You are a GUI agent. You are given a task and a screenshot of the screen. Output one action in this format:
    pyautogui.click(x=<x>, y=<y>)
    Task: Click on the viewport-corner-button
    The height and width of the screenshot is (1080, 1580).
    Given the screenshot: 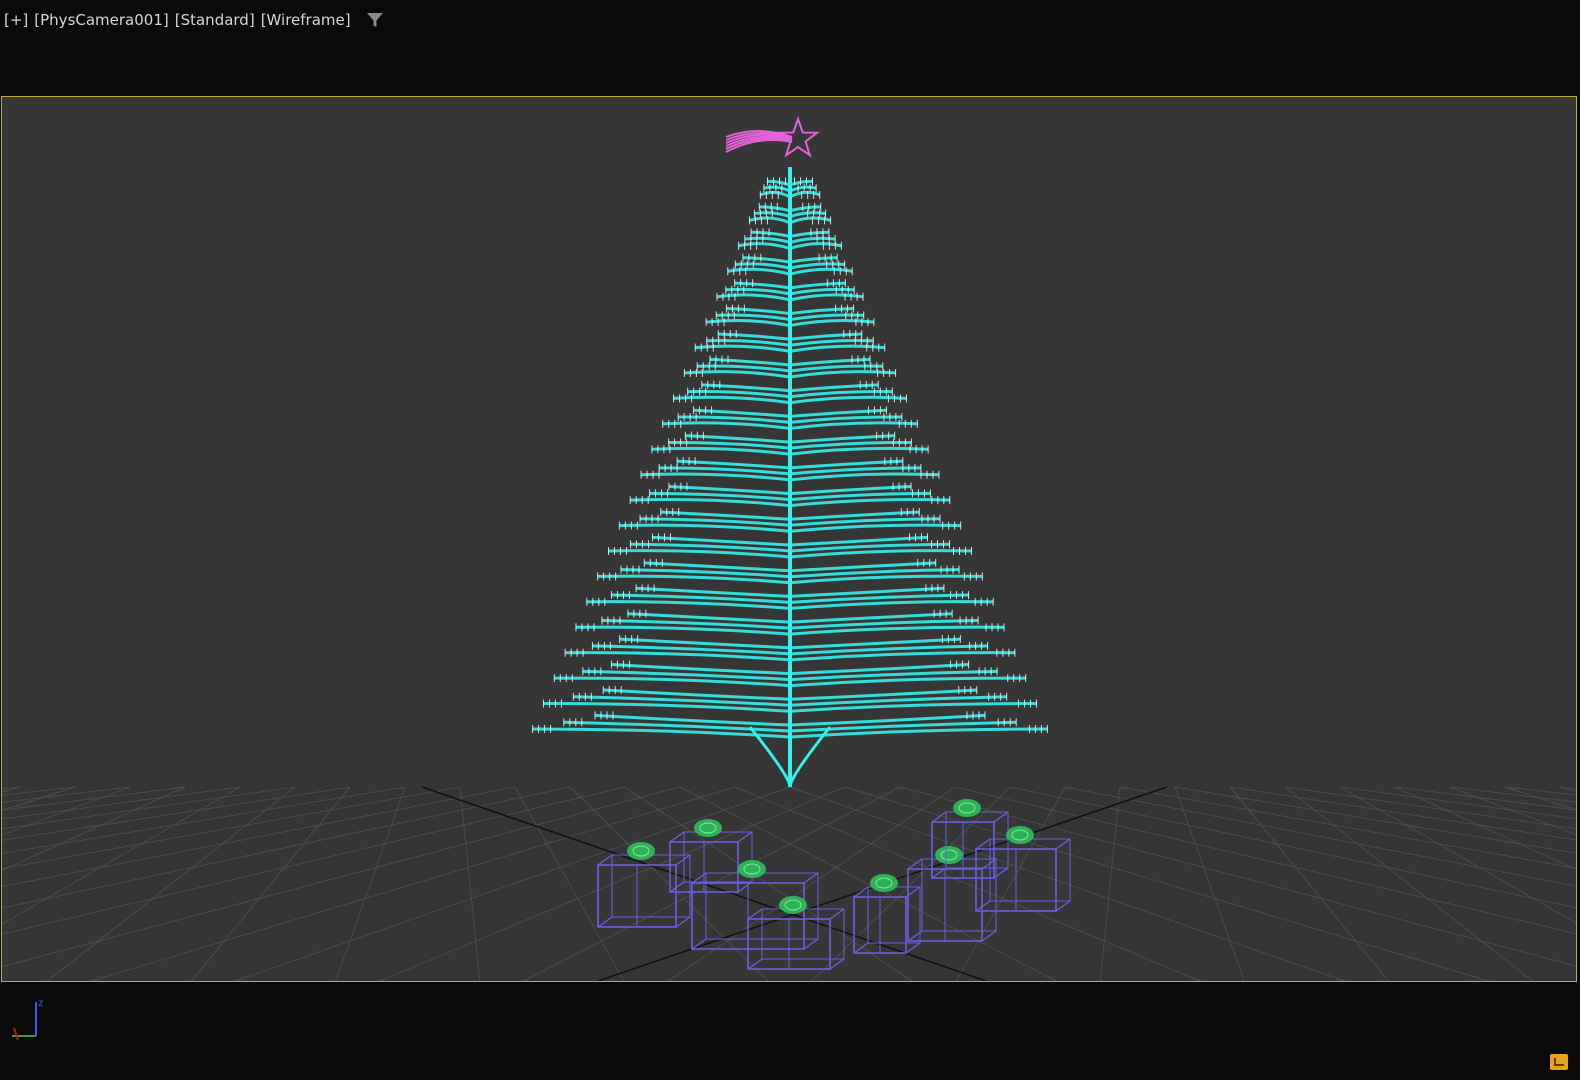 What is the action you would take?
    pyautogui.click(x=1559, y=1062)
    